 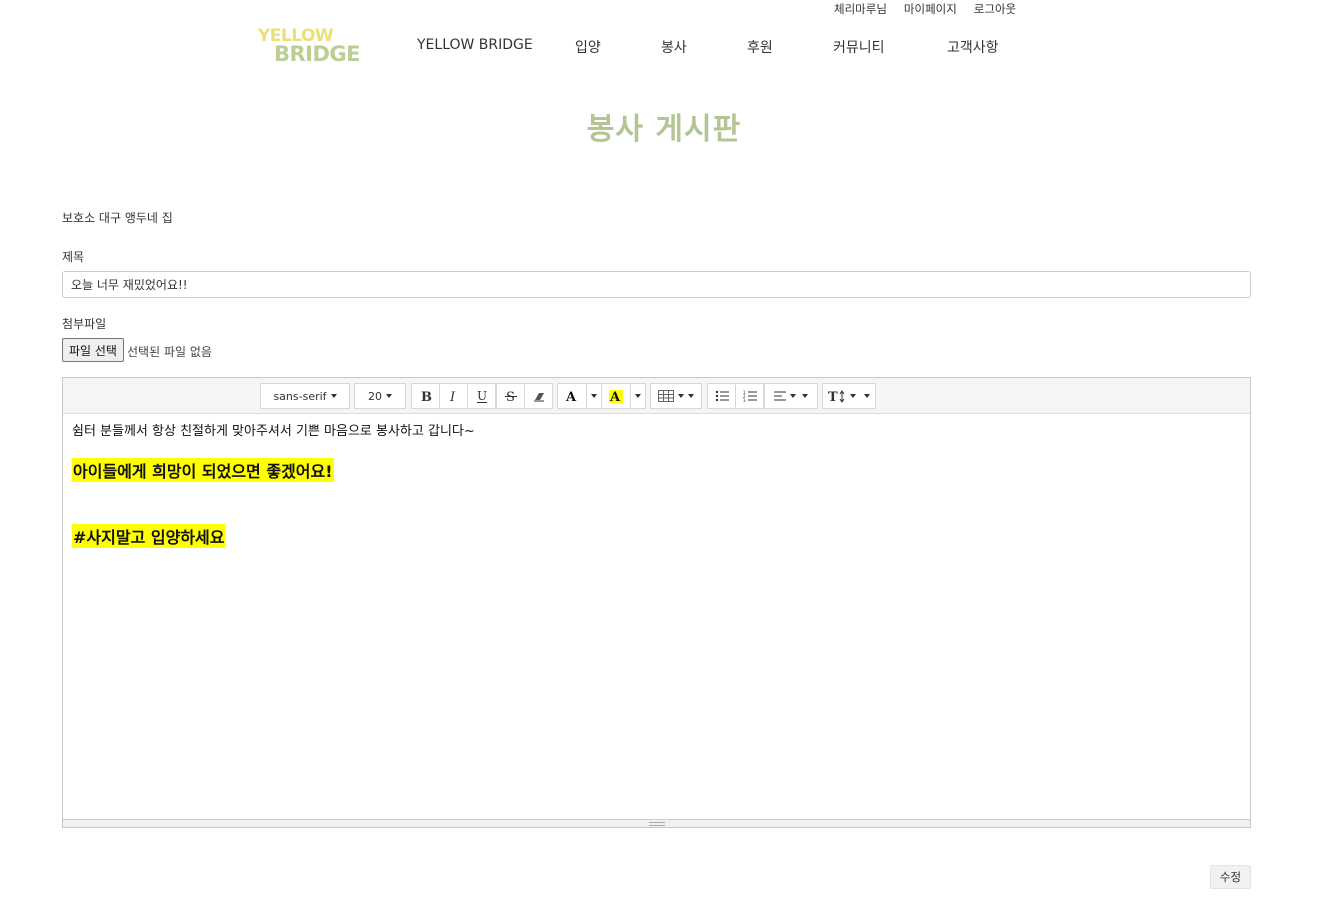 What do you see at coordinates (588, 47) in the screenshot?
I see `nav-adoption: 입양` at bounding box center [588, 47].